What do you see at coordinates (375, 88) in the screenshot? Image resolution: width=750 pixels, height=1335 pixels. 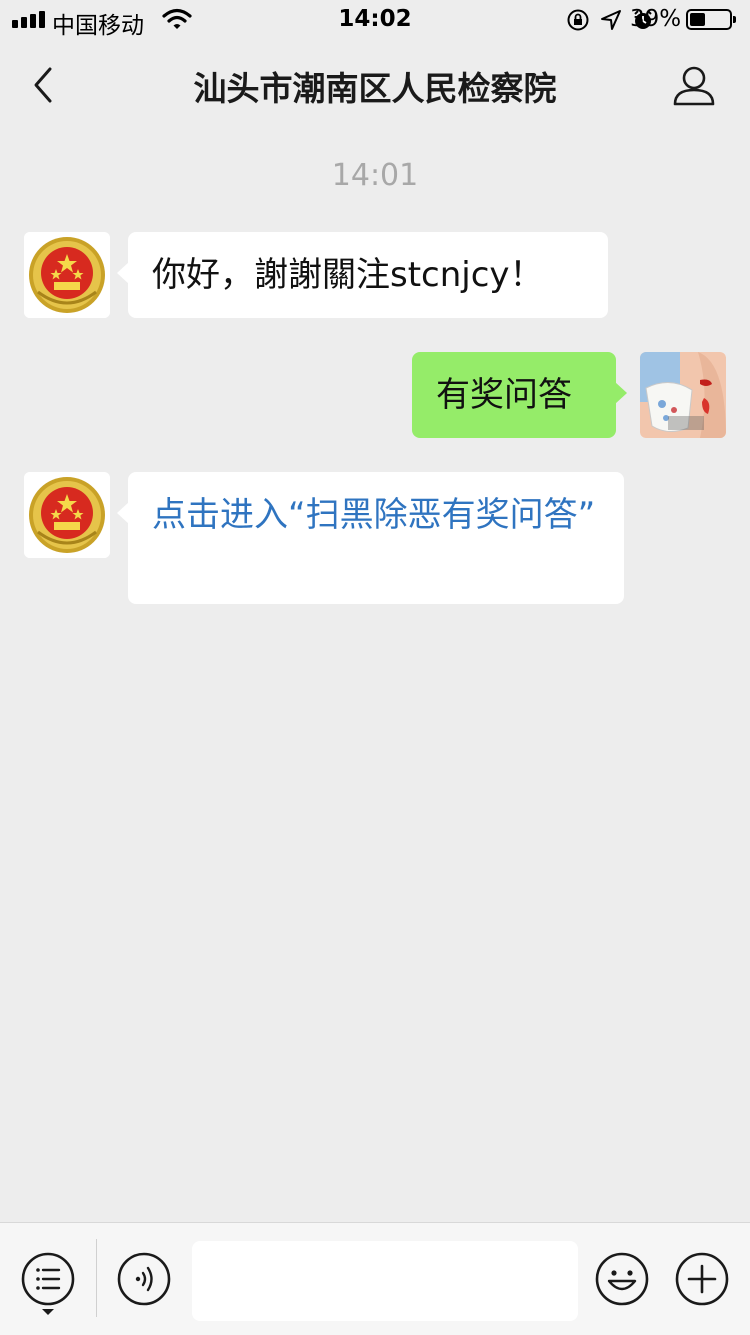 I see `page-title: 汕头市潮南区人民检察院` at bounding box center [375, 88].